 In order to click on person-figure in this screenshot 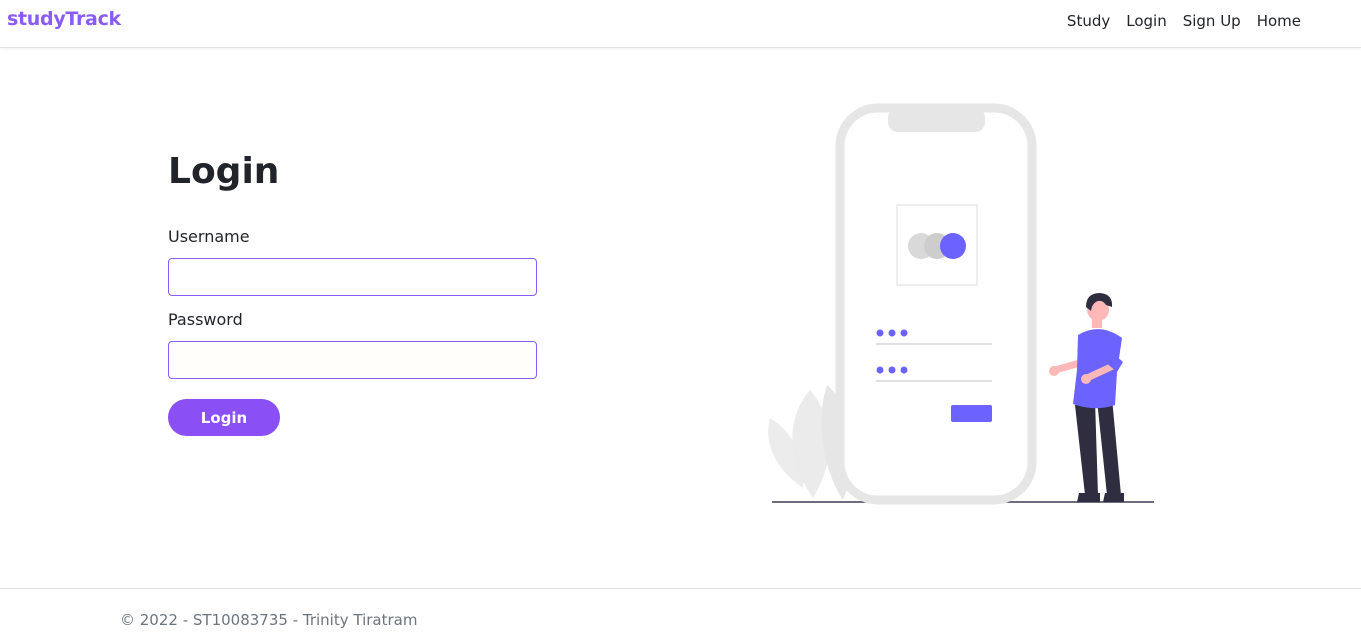, I will do `click(1086, 397)`.